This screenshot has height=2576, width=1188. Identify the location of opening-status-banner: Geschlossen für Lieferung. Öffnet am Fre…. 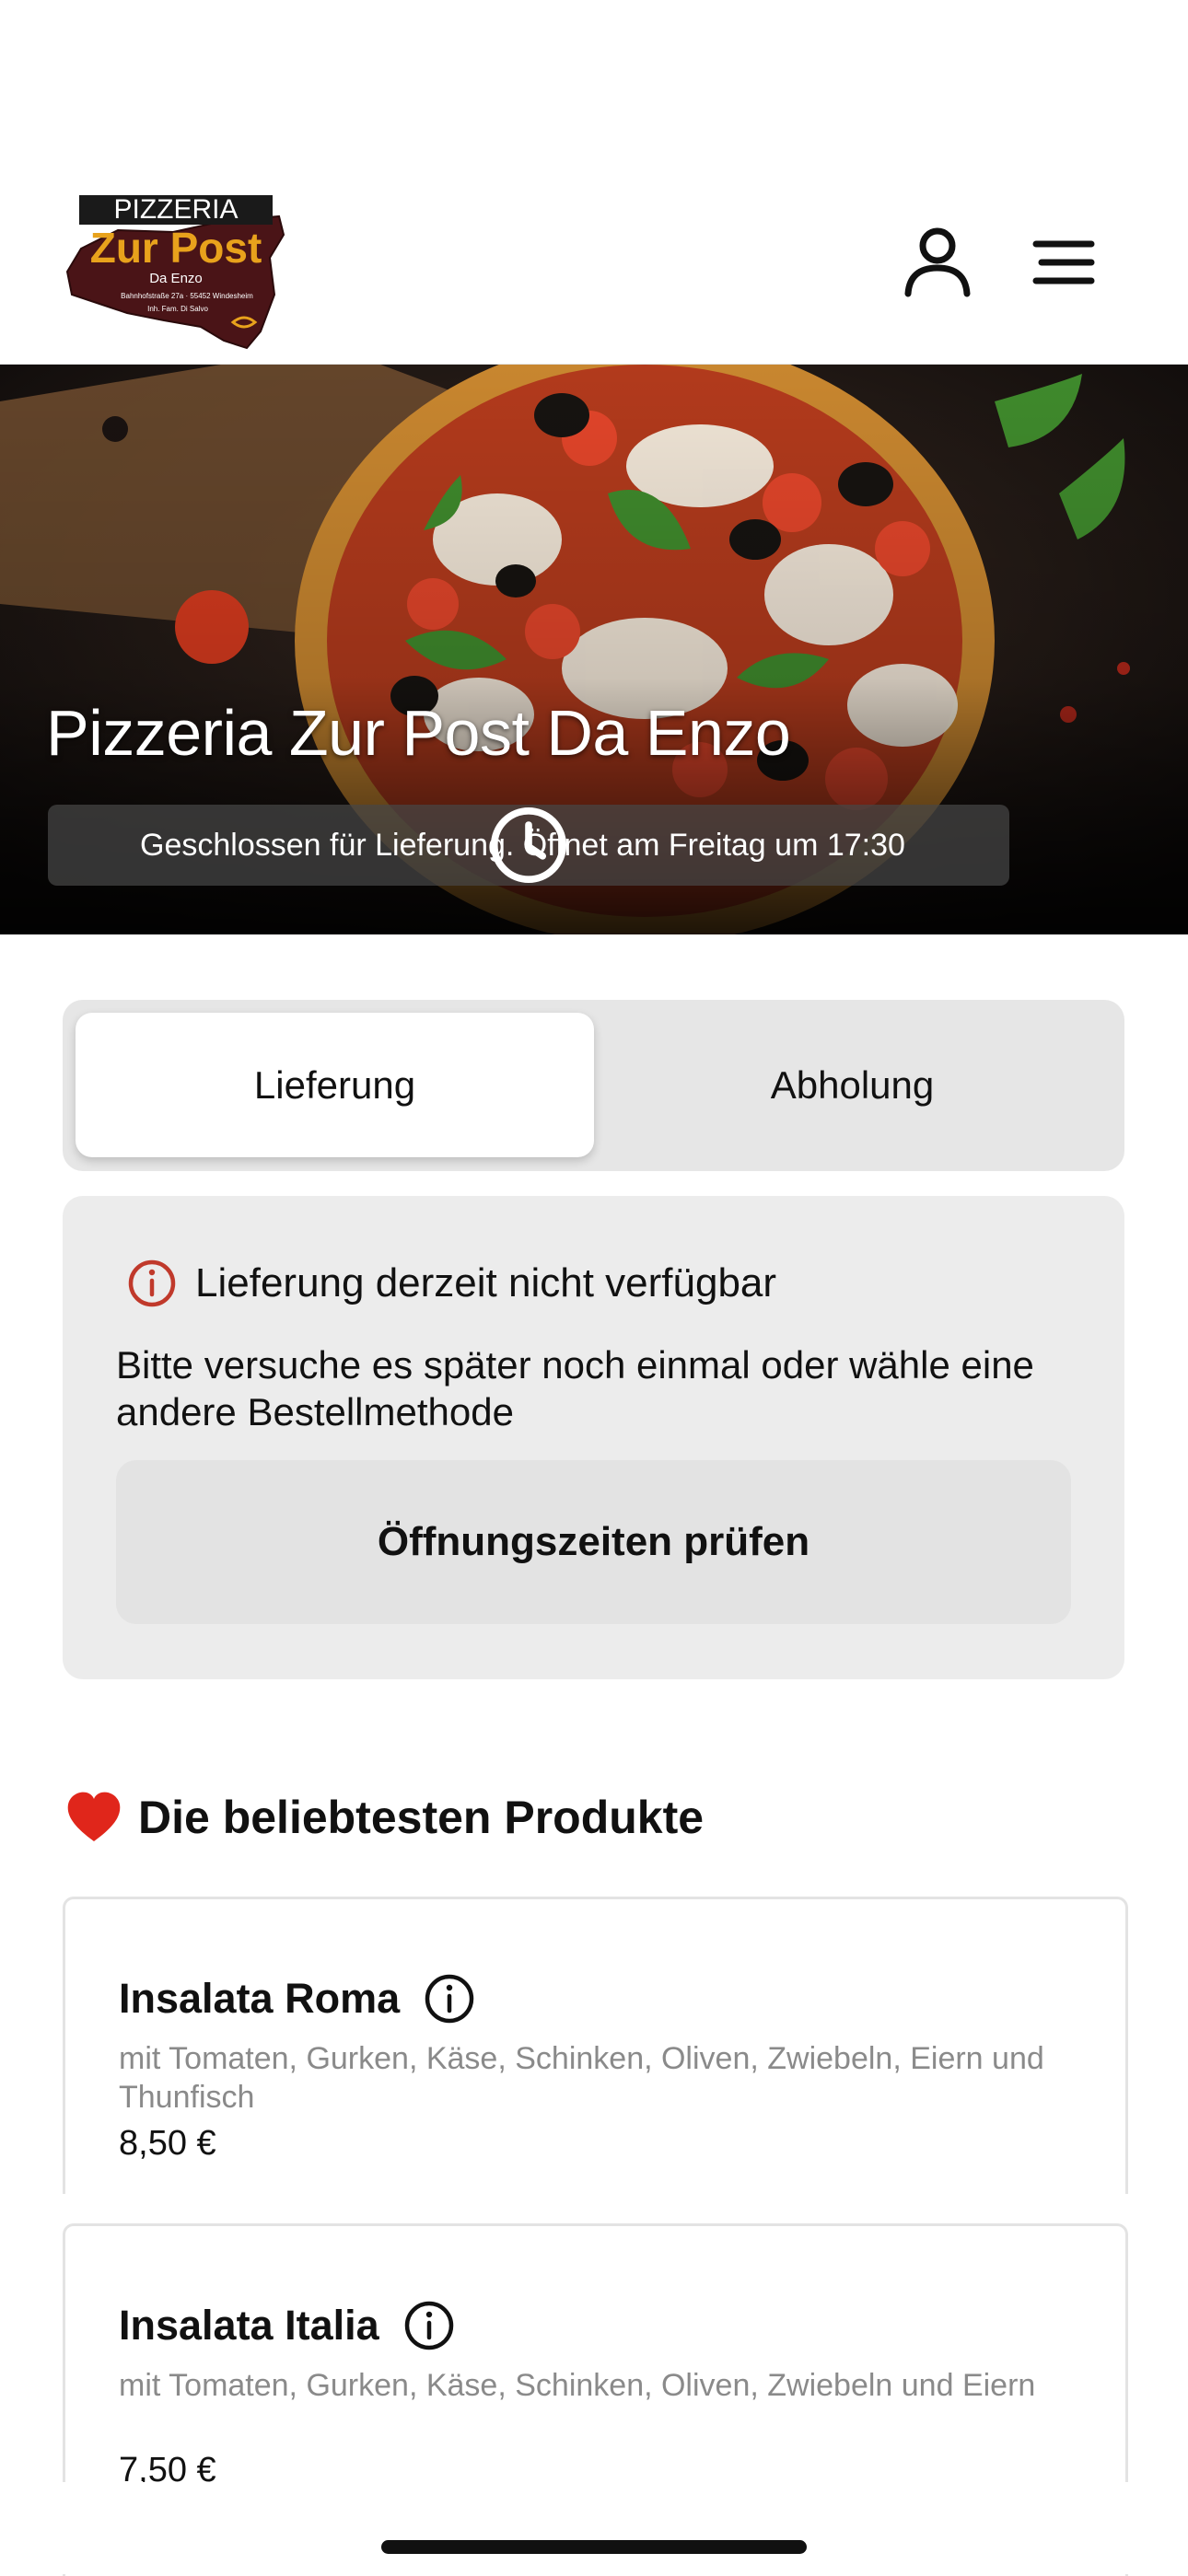
(528, 845).